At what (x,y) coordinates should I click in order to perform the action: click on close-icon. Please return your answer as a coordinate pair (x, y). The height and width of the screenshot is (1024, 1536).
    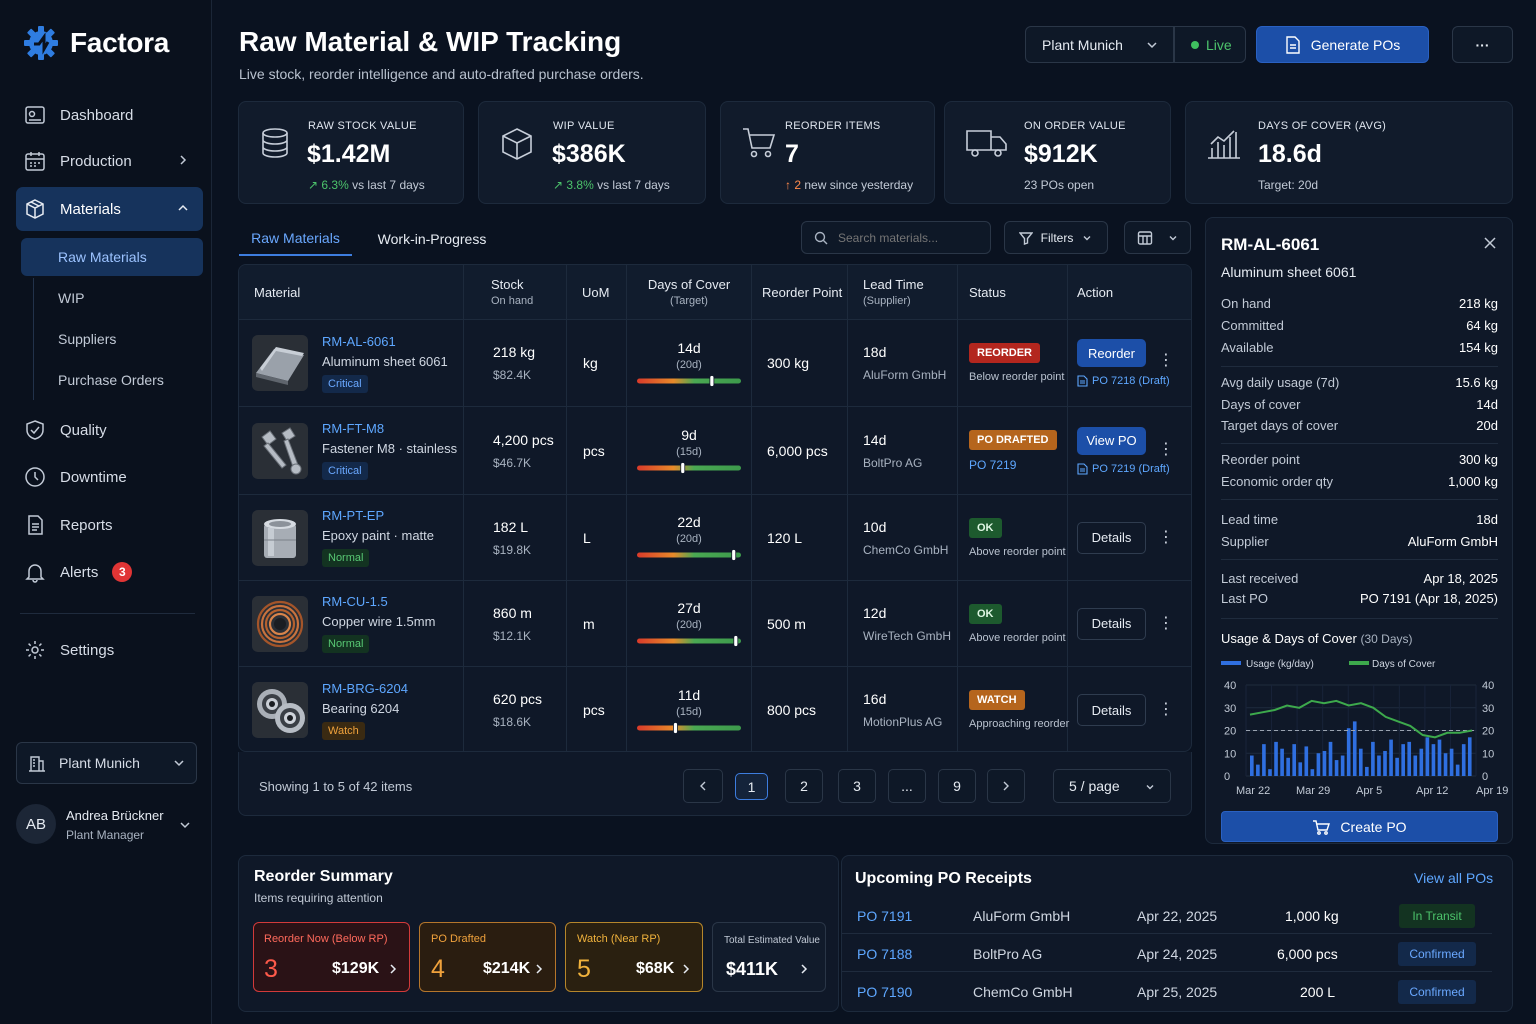
    Looking at the image, I should click on (1490, 243).